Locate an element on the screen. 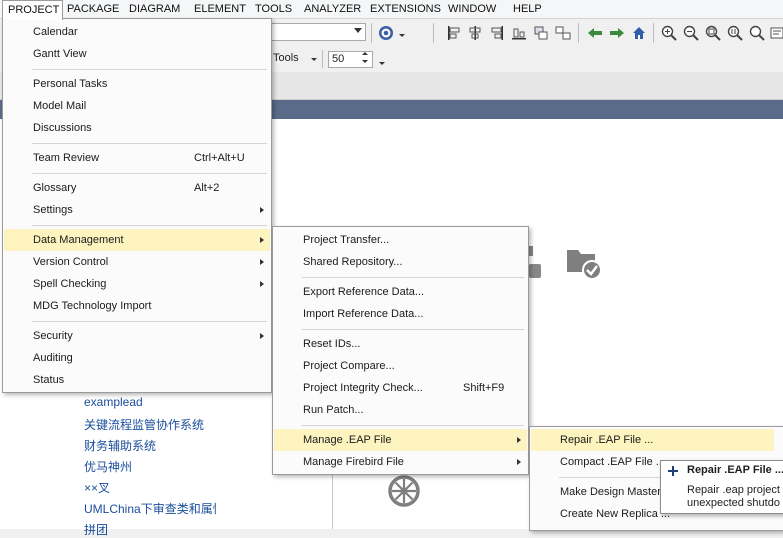 Image resolution: width=783 pixels, height=538 pixels. plus-icon is located at coordinates (673, 471).